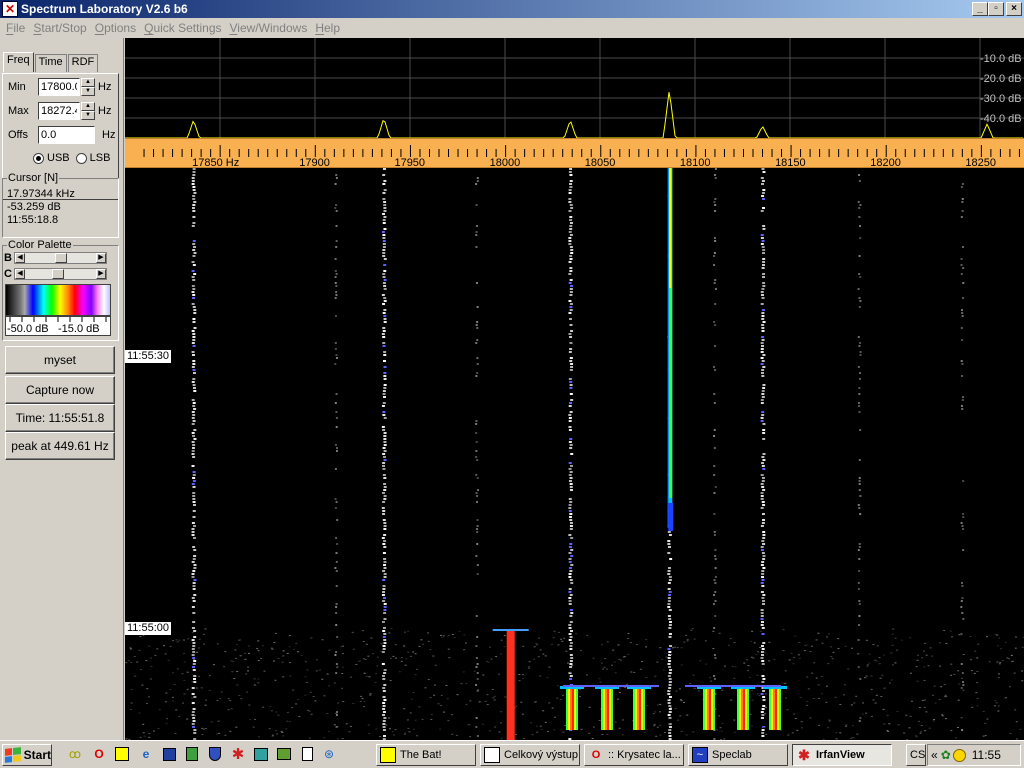  What do you see at coordinates (596, 755) in the screenshot?
I see `opera-icon: O` at bounding box center [596, 755].